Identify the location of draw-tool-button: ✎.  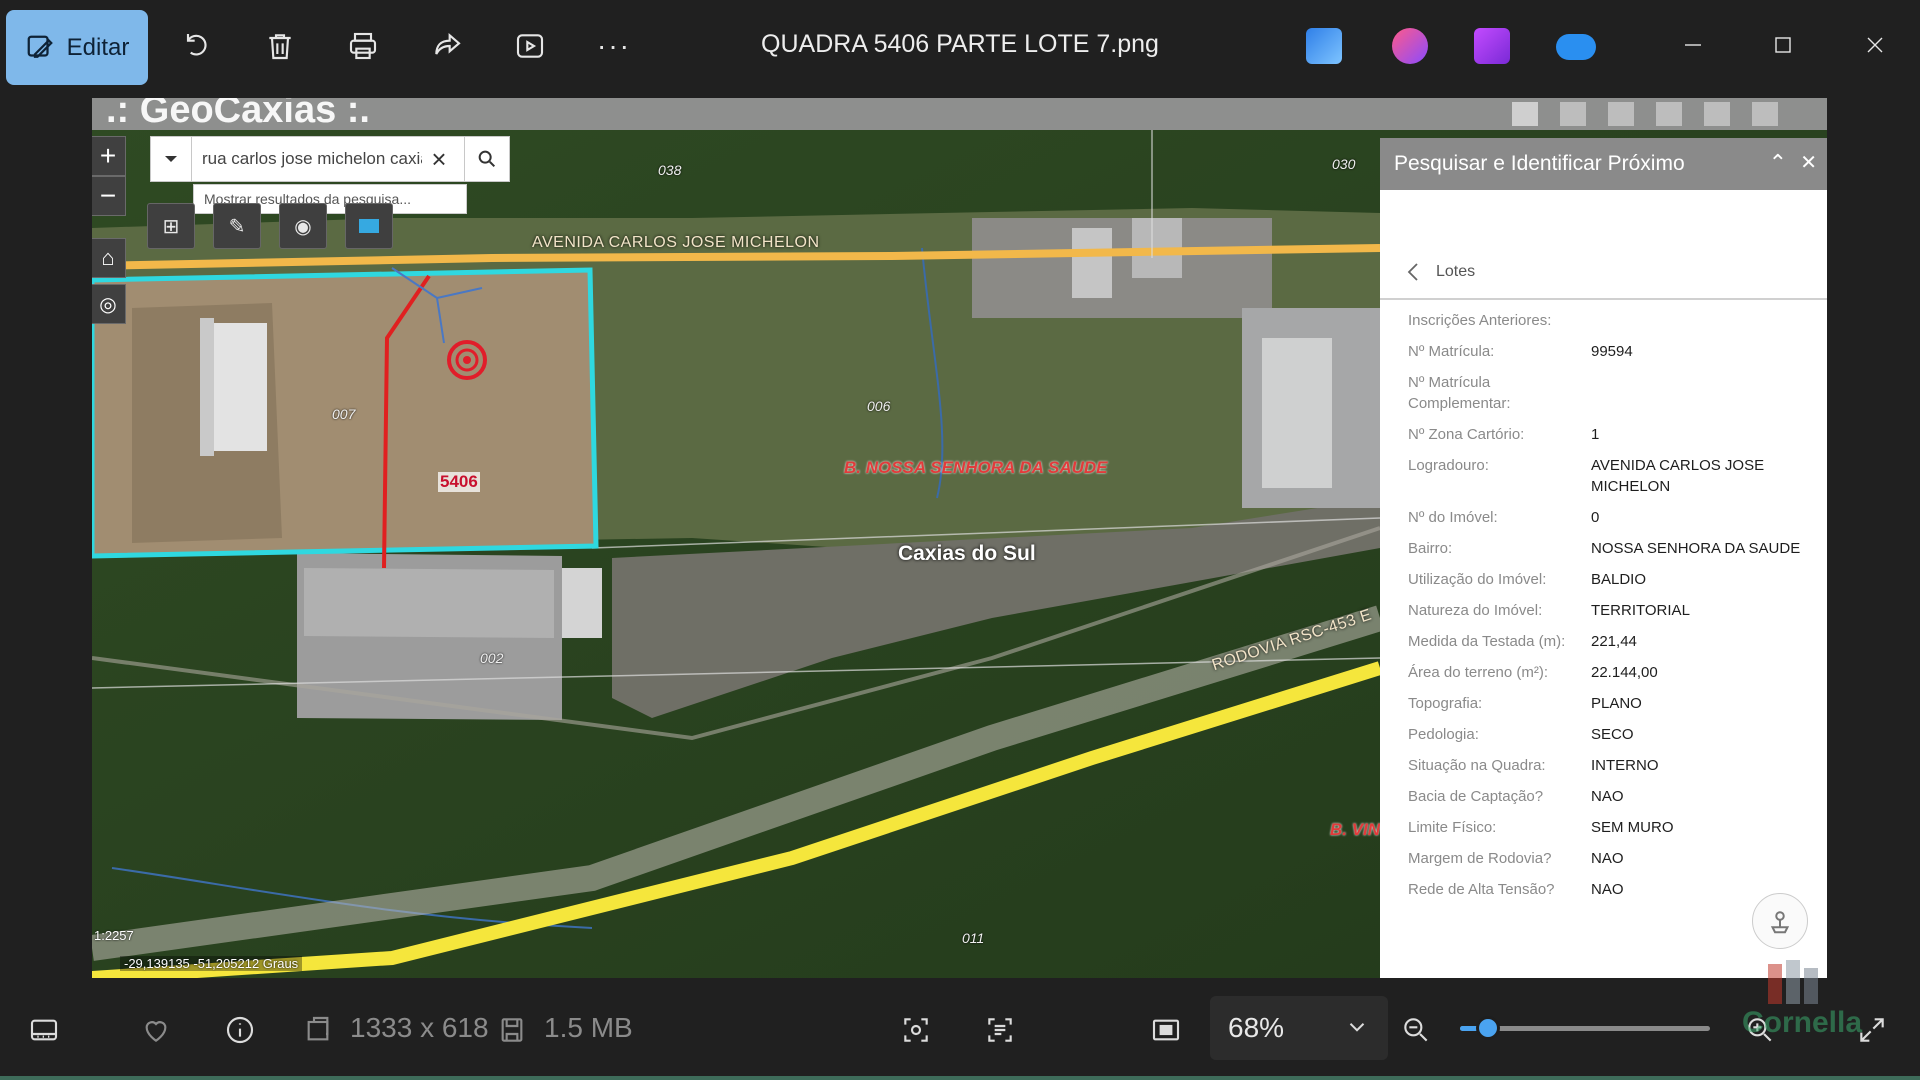
(237, 226).